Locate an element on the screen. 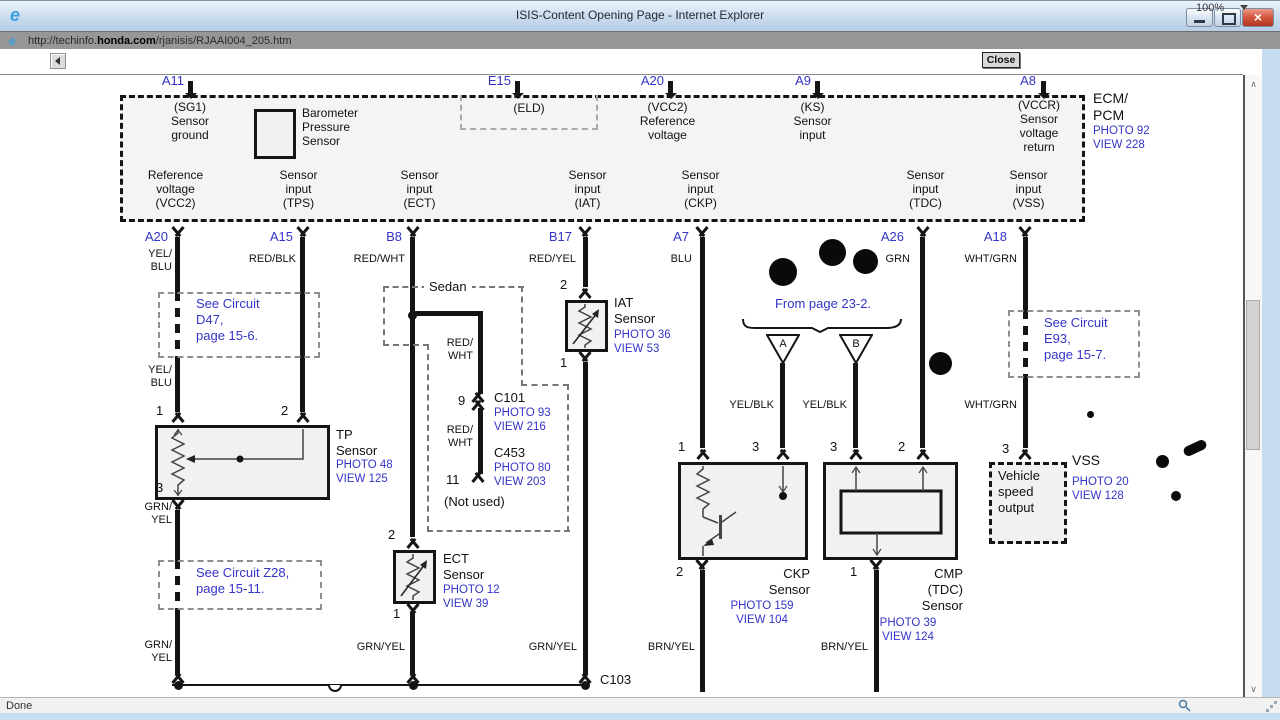  cmp-photo-link: PHOTO 39 is located at coordinates (908, 624).